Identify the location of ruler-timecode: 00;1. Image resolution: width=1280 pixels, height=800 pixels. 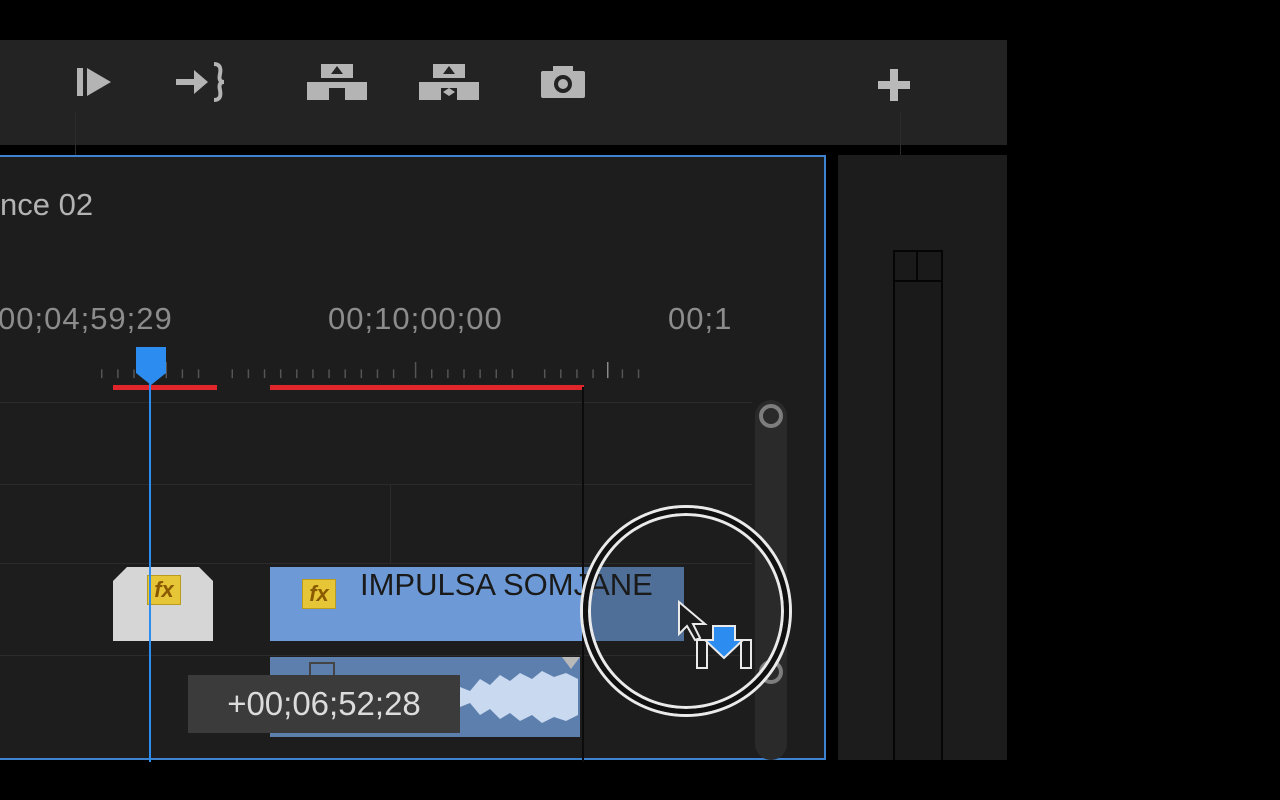
(700, 318).